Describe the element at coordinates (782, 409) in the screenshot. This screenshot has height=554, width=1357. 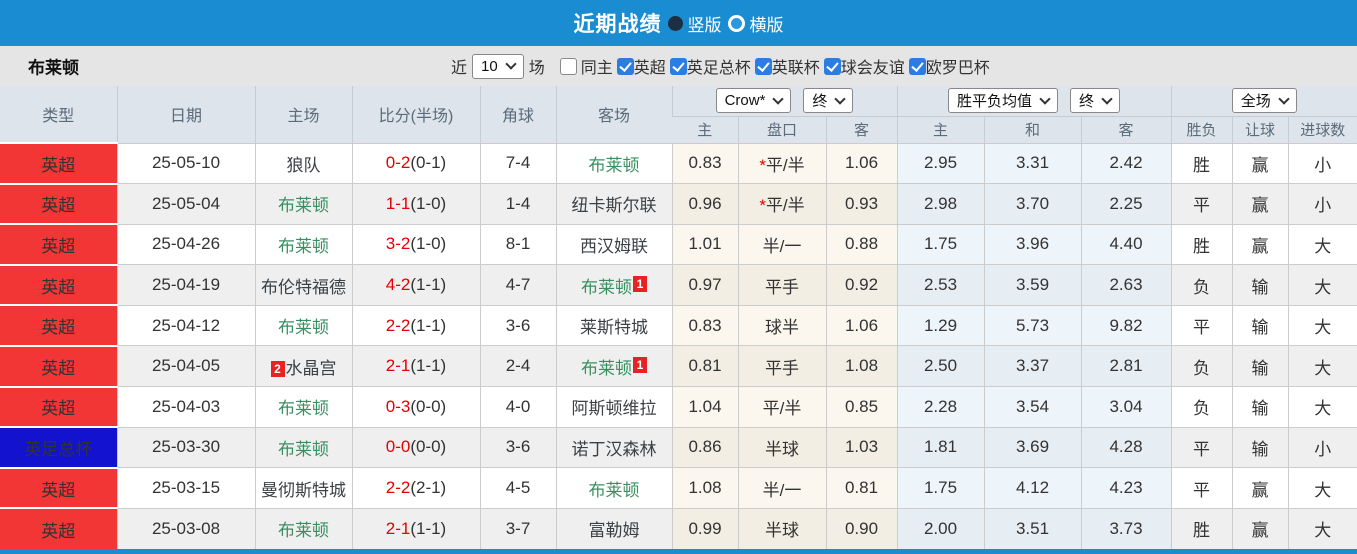
I see `handicap-line-text: 平/半` at that location.